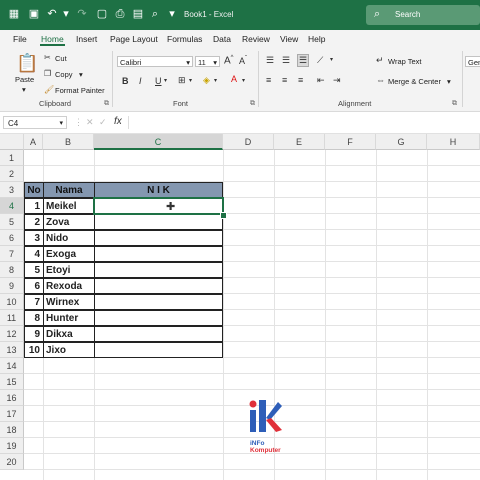 This screenshot has height=480, width=480. I want to click on cell-no: 3, so click(34, 238).